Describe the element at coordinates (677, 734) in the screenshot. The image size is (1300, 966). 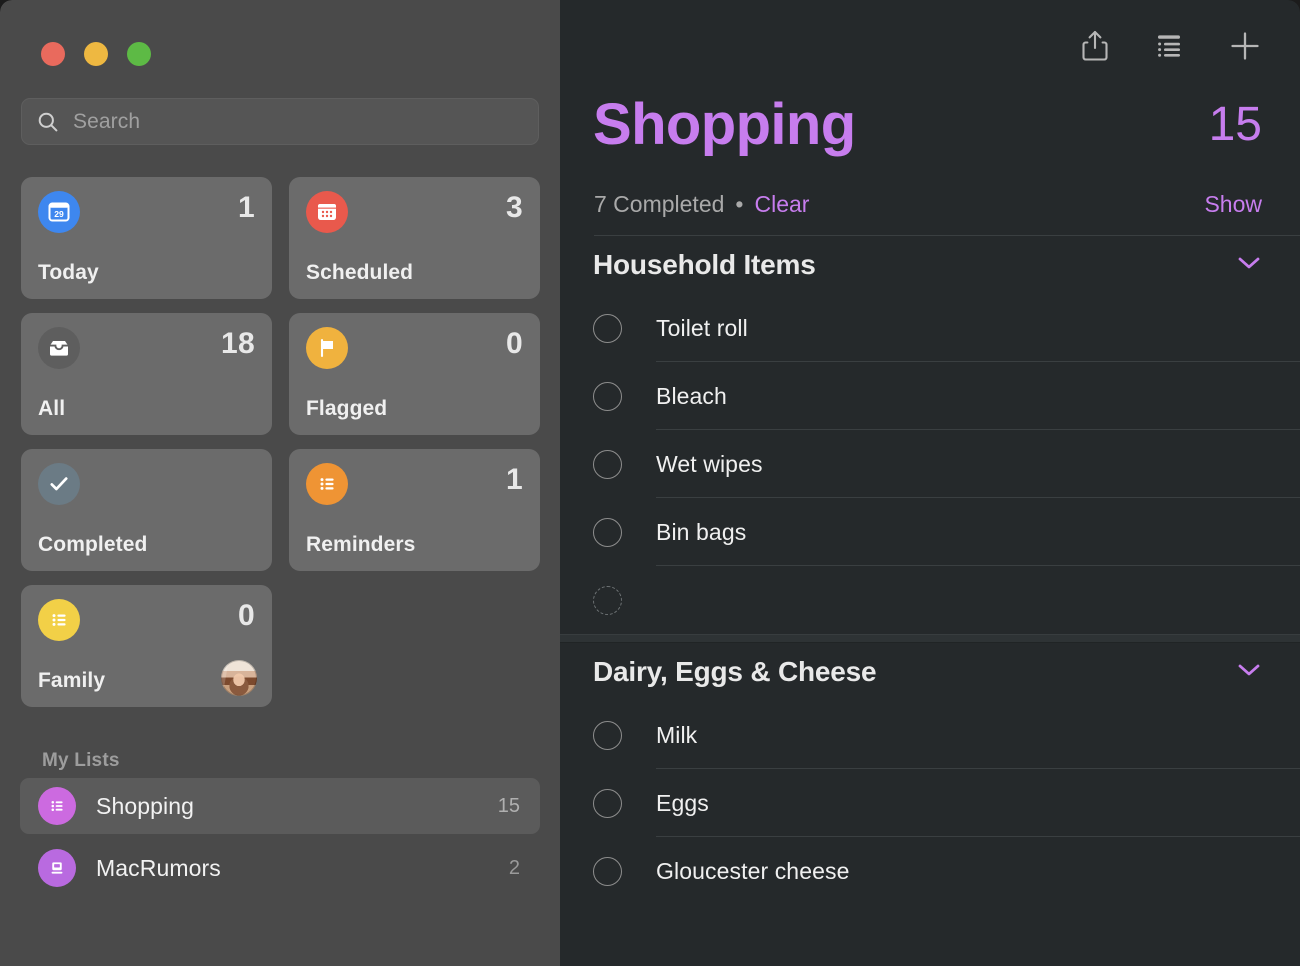
I see `reminder-title: Milk` at that location.